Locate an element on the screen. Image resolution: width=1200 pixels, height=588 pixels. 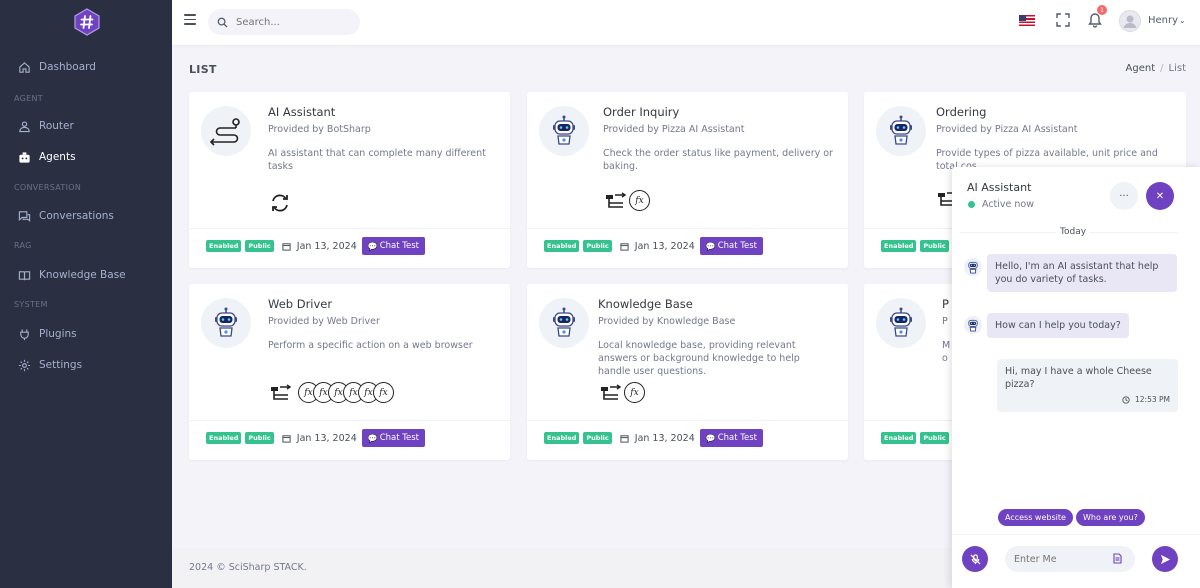
agent-provider: P is located at coordinates (945, 321).